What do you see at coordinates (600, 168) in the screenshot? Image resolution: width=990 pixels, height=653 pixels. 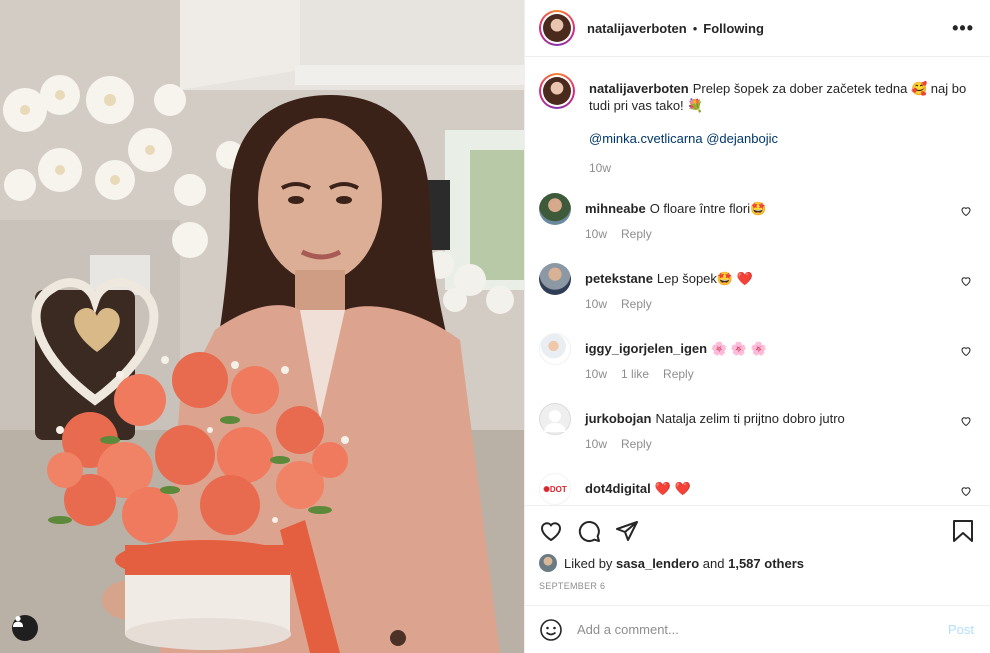 I see `caption-timestamp: 10w` at bounding box center [600, 168].